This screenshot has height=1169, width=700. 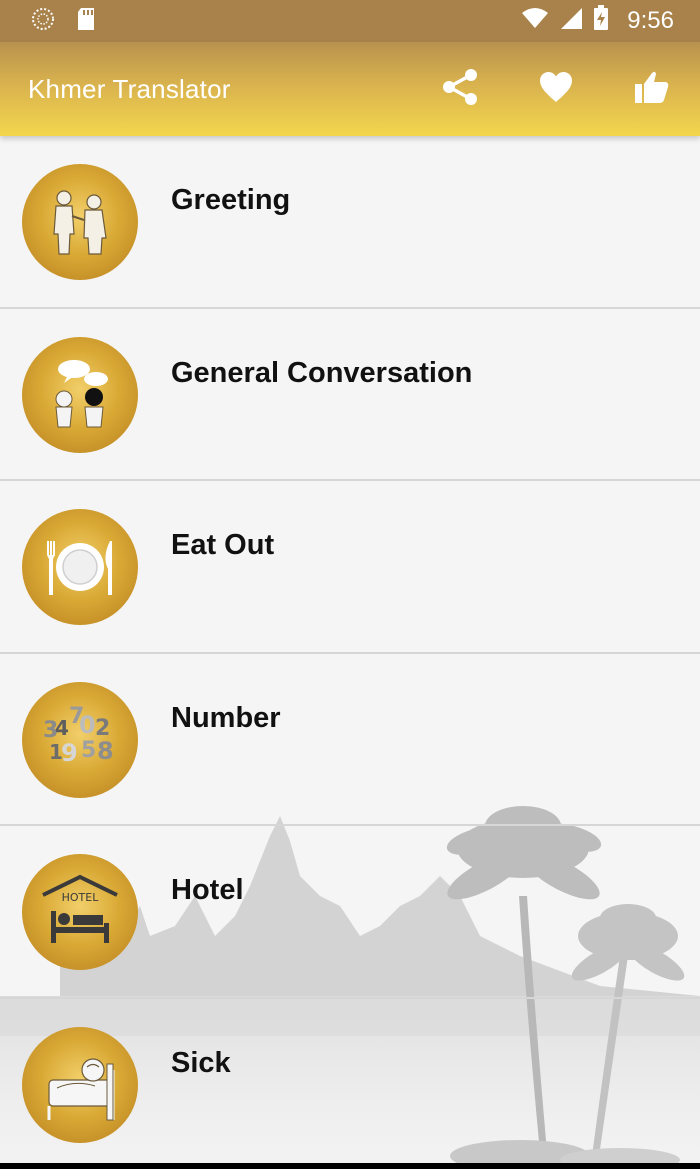 What do you see at coordinates (63, 21) in the screenshot?
I see `status-left-icons` at bounding box center [63, 21].